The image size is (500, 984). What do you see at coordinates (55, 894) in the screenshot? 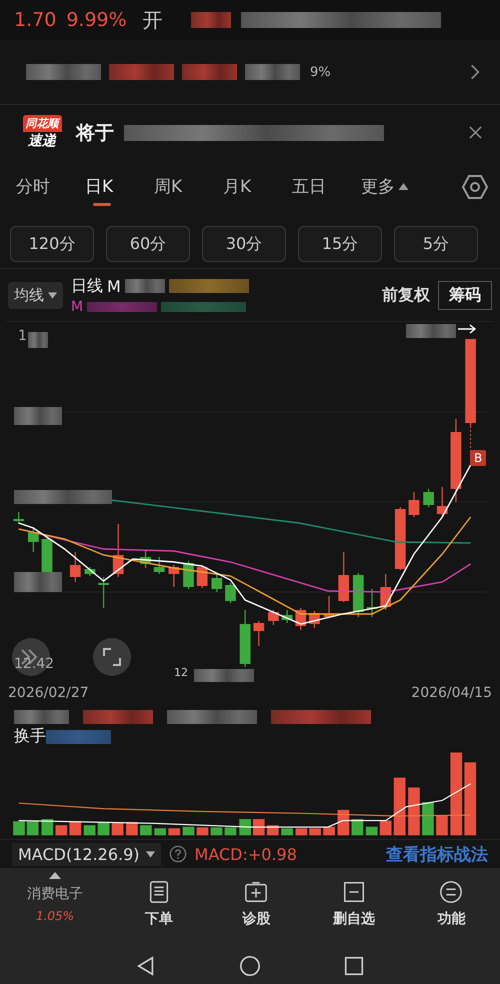
I see `sector-name: 消费电子` at bounding box center [55, 894].